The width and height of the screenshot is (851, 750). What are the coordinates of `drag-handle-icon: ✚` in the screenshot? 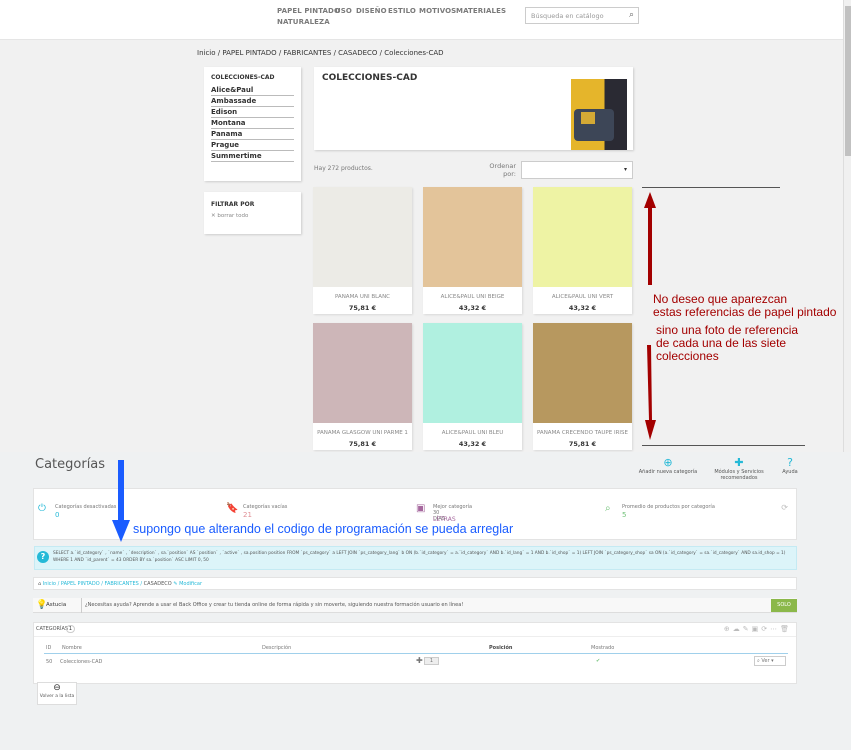 It's located at (419, 660).